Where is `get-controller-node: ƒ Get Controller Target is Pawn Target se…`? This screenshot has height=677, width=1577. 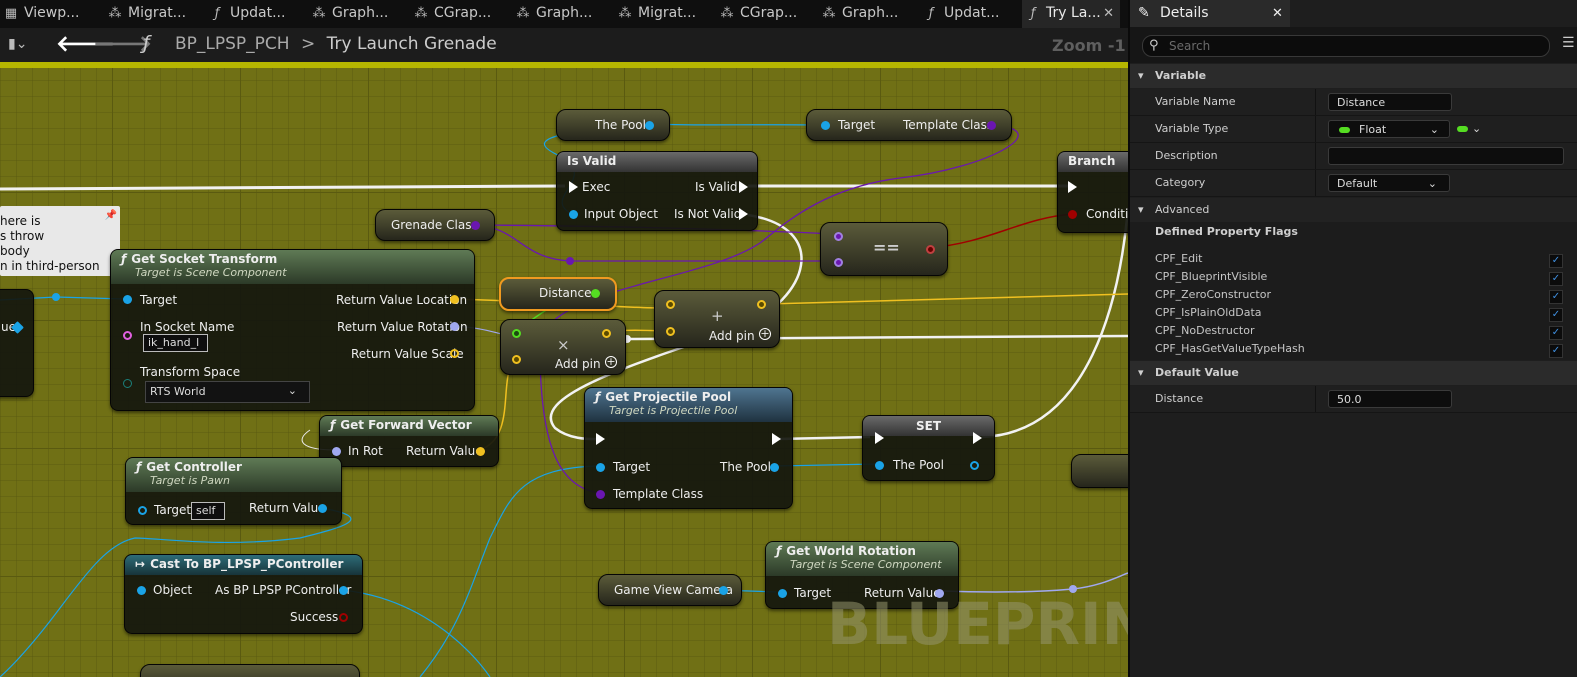
get-controller-node: ƒ Get Controller Target is Pawn Target se… is located at coordinates (233, 491).